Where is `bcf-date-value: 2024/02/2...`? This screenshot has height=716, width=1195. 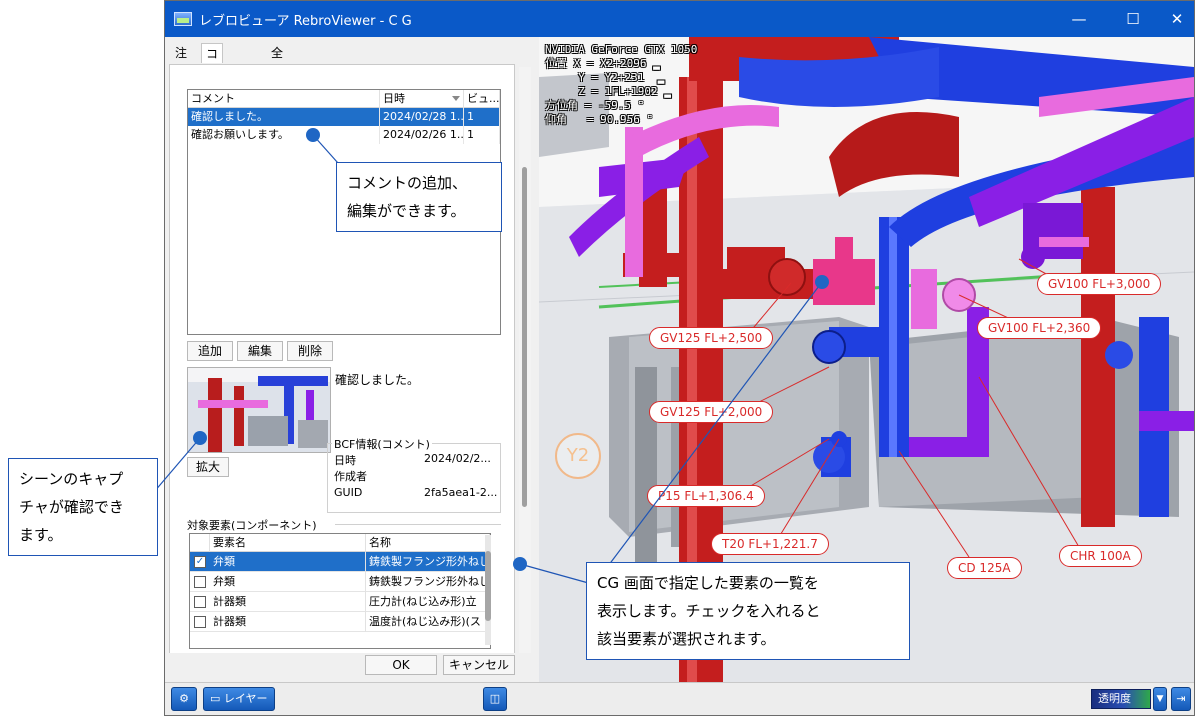 bcf-date-value: 2024/02/2... is located at coordinates (457, 458).